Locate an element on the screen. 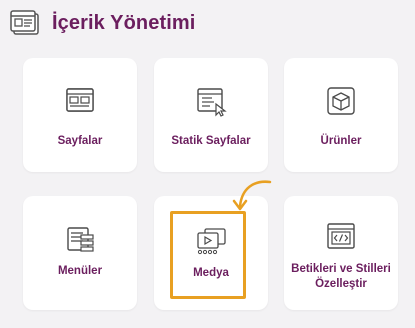 The width and height of the screenshot is (415, 328). card-menuler: Menüler is located at coordinates (80, 253).